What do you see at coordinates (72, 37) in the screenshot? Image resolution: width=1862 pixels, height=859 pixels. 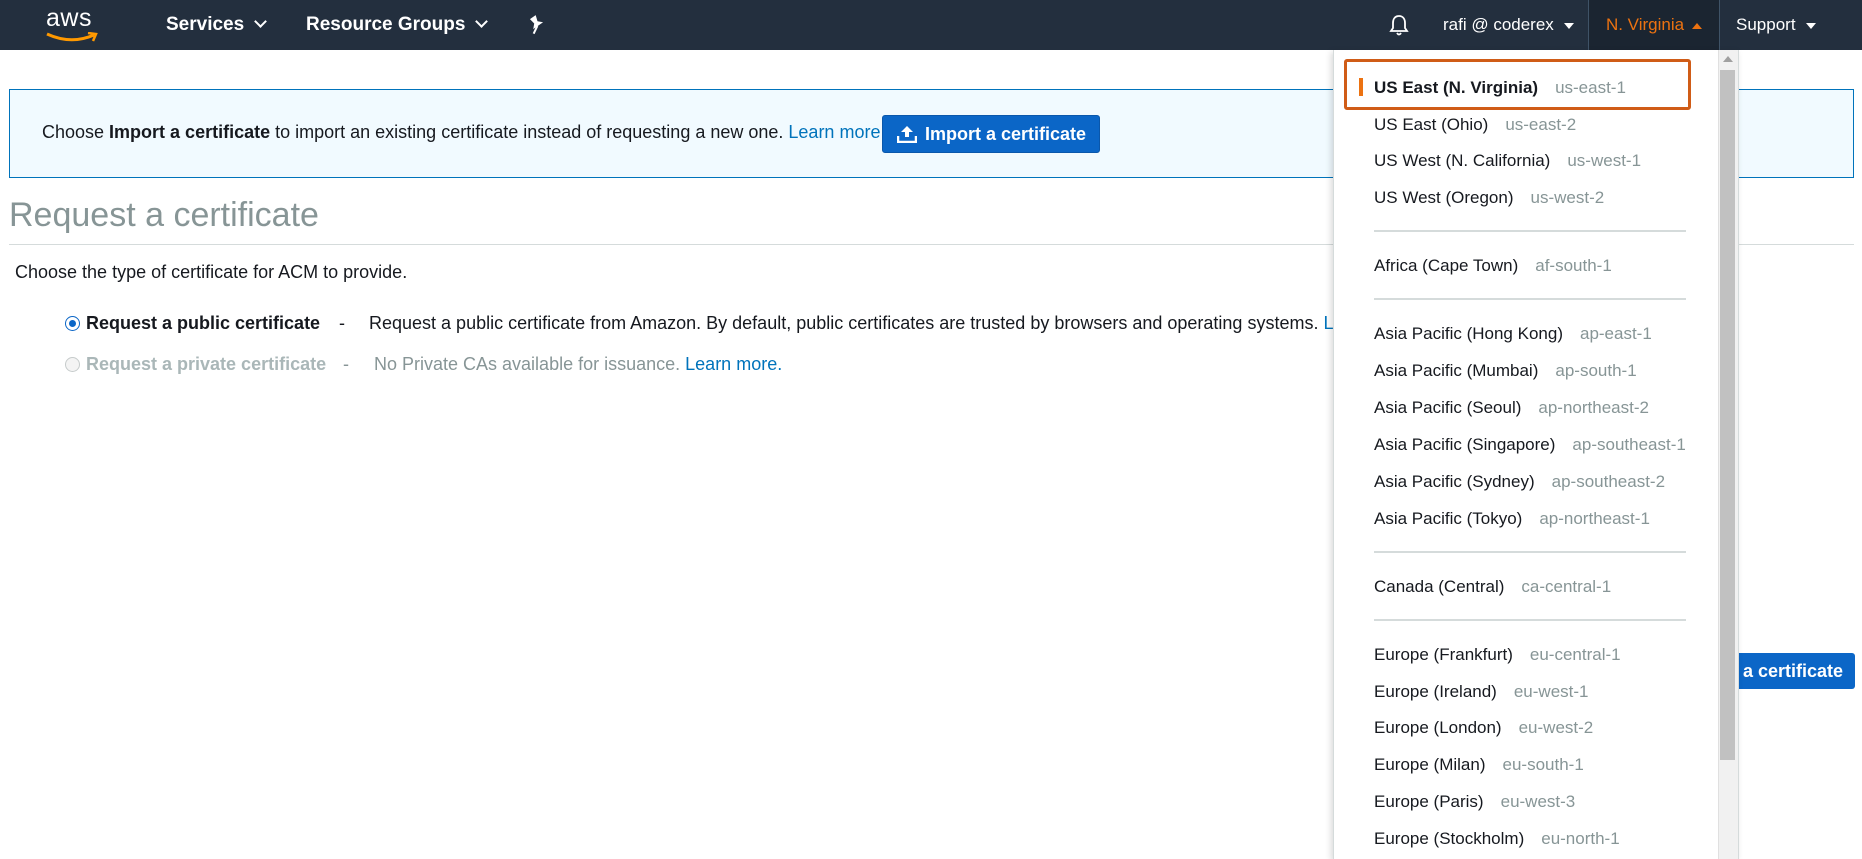 I see `aws-smile-icon` at bounding box center [72, 37].